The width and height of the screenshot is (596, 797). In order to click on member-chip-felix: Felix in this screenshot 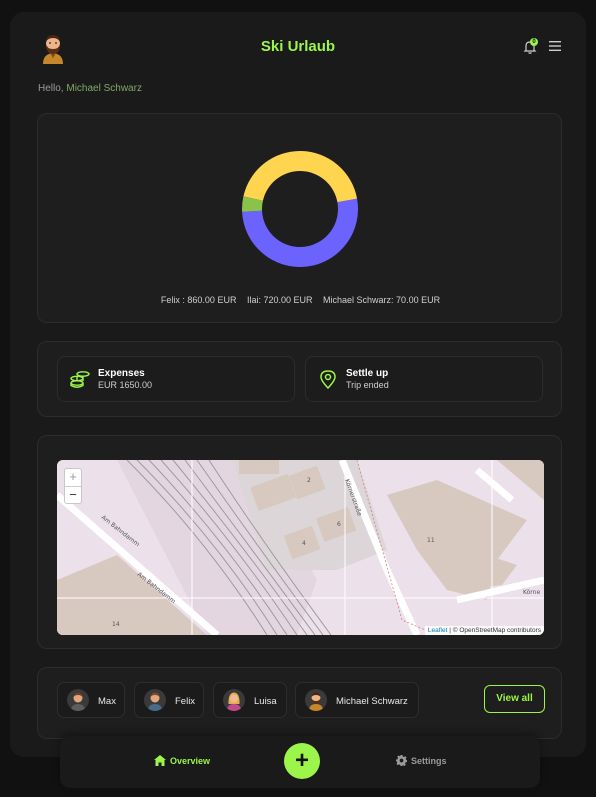, I will do `click(169, 700)`.